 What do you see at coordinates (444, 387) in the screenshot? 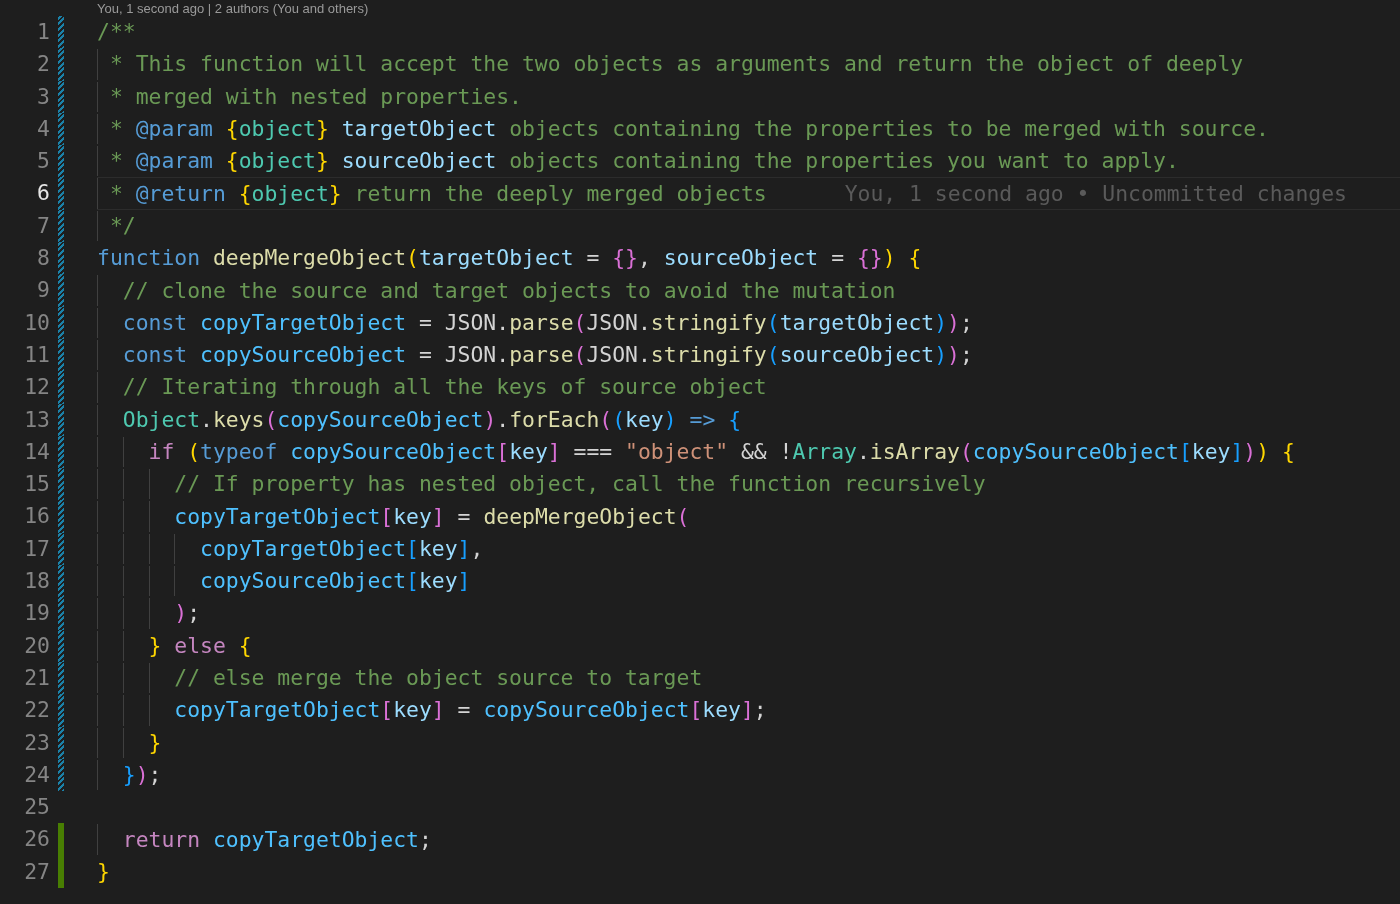
I see `code-line: // Iterating through all the keys of source object` at bounding box center [444, 387].